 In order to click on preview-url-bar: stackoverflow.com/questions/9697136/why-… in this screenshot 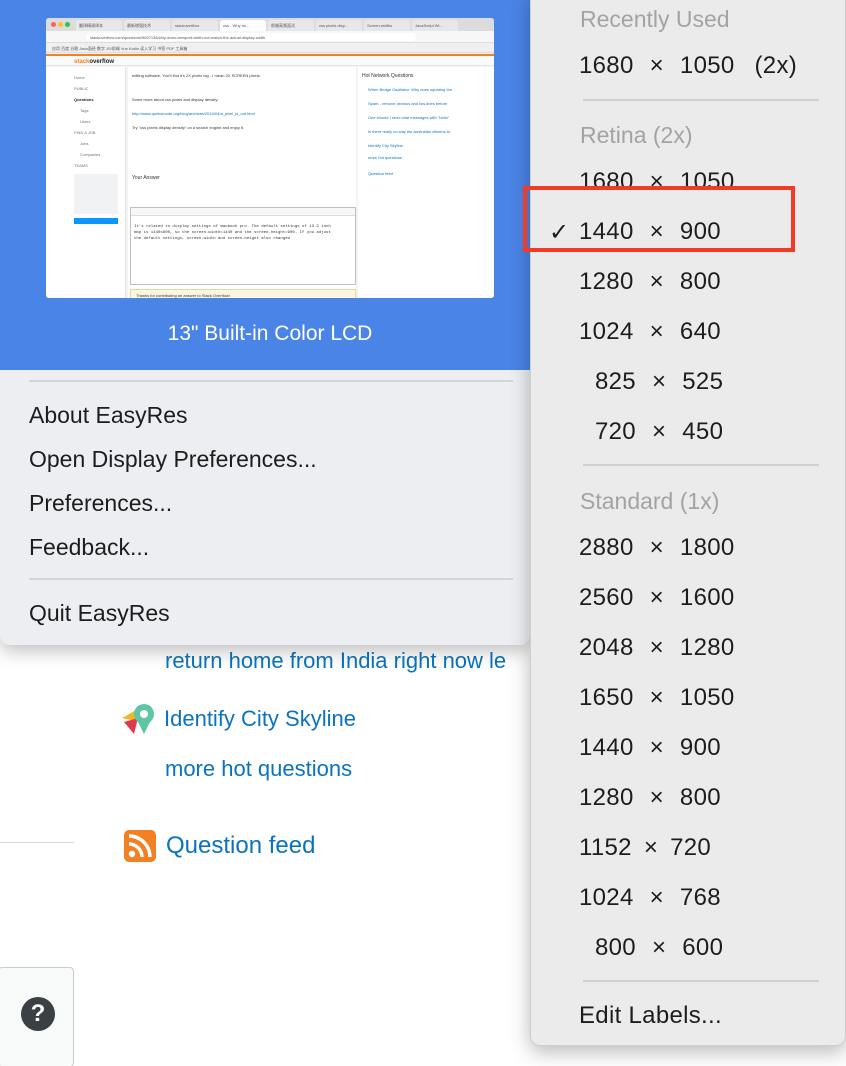, I will do `click(270, 37)`.